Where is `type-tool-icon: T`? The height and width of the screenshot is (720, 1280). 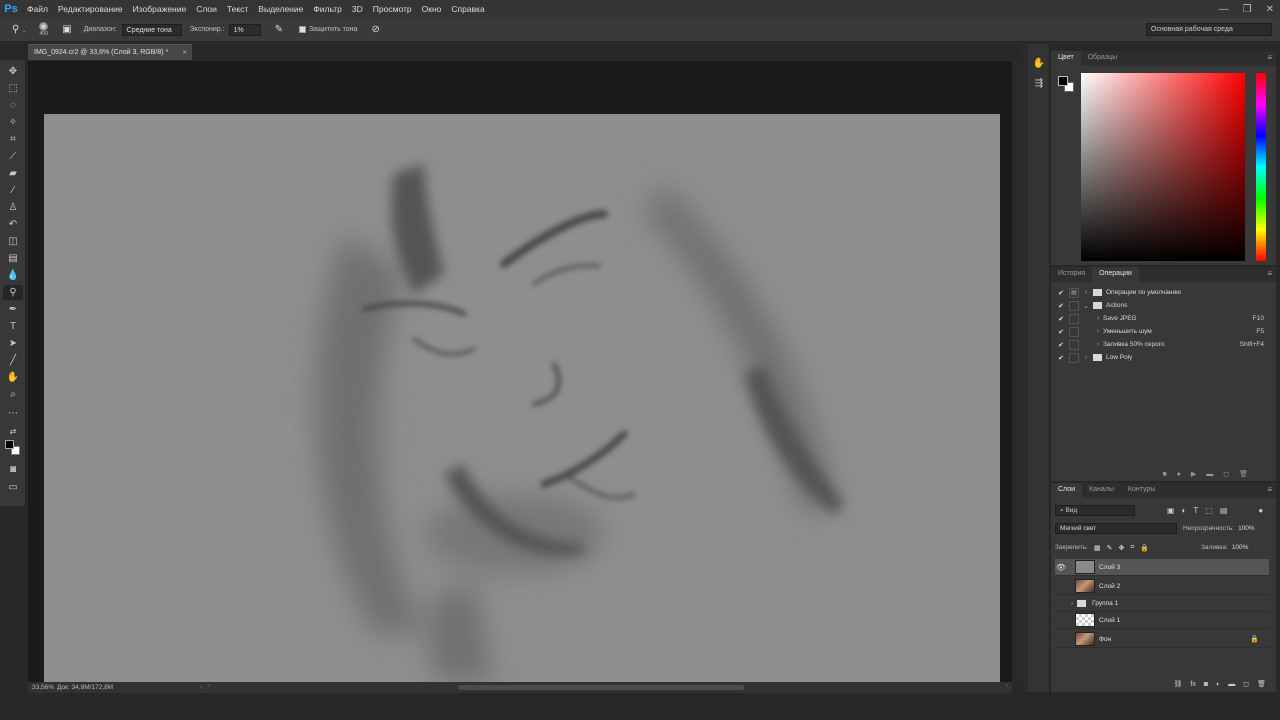
type-tool-icon: T is located at coordinates (13, 326).